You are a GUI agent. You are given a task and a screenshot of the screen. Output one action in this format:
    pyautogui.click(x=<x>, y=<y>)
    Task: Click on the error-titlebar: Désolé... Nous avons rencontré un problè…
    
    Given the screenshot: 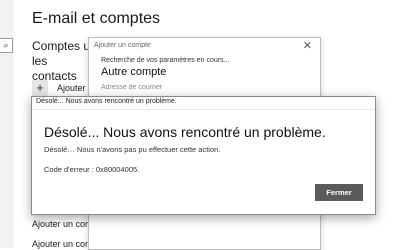 What is the action you would take?
    pyautogui.click(x=203, y=103)
    